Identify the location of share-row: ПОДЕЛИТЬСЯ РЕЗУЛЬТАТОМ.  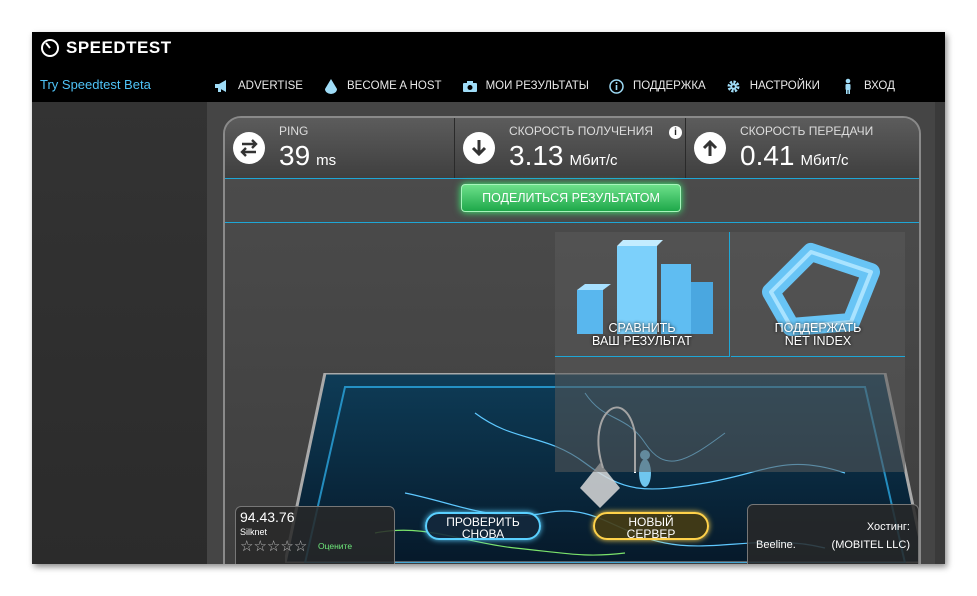
(572, 200).